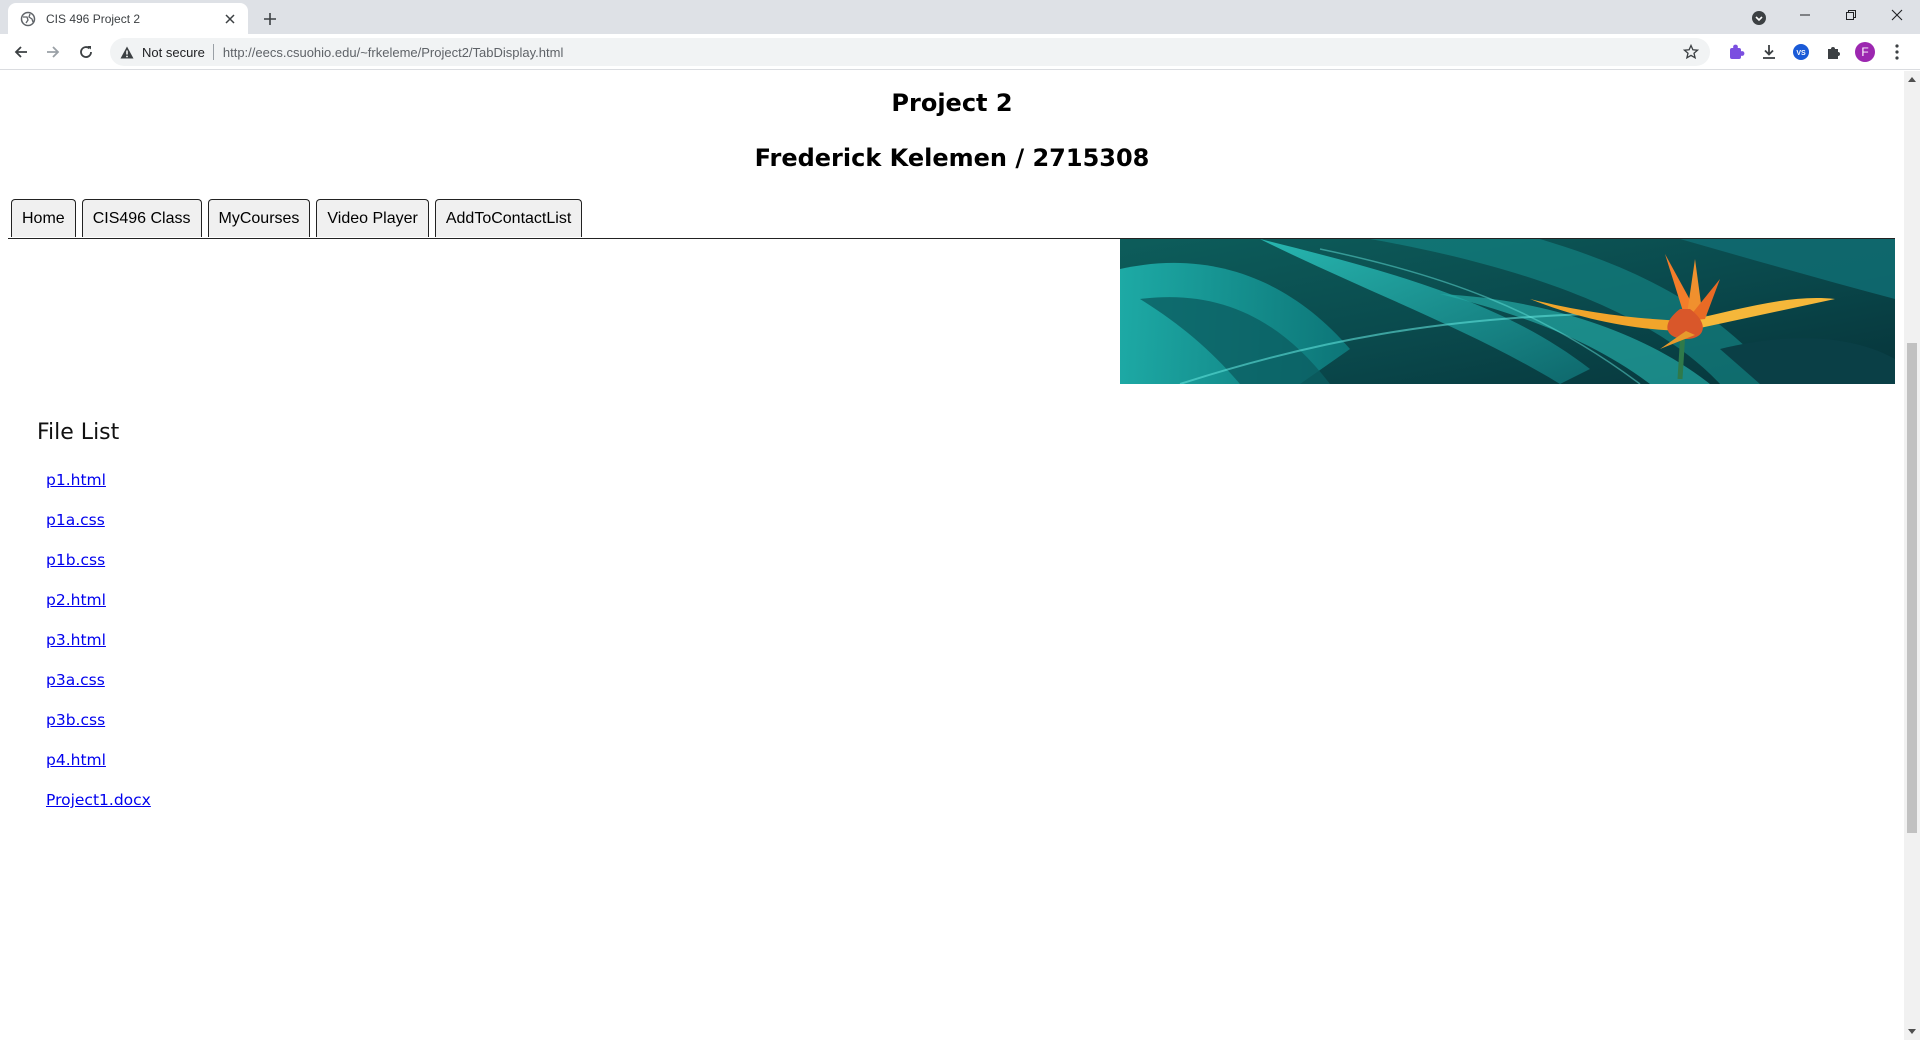 This screenshot has width=1920, height=1040. What do you see at coordinates (1805, 15) in the screenshot?
I see `minimize-button` at bounding box center [1805, 15].